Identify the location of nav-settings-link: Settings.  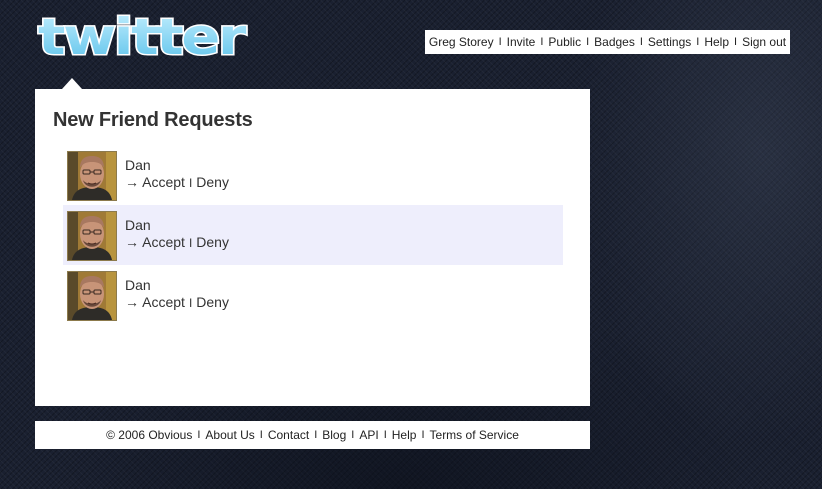
(669, 42).